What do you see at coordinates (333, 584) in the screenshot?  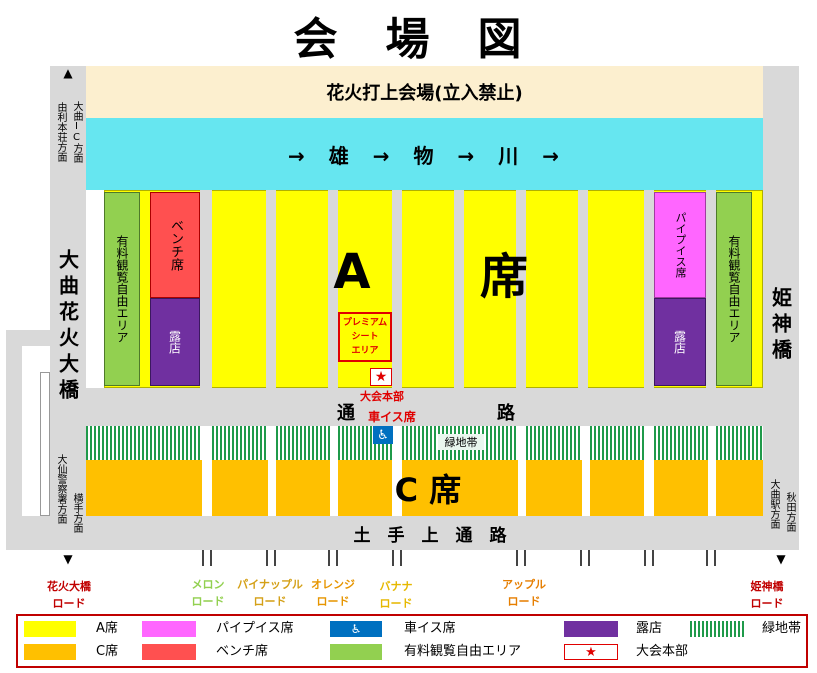 I see `road-name-line1: オレンジ` at bounding box center [333, 584].